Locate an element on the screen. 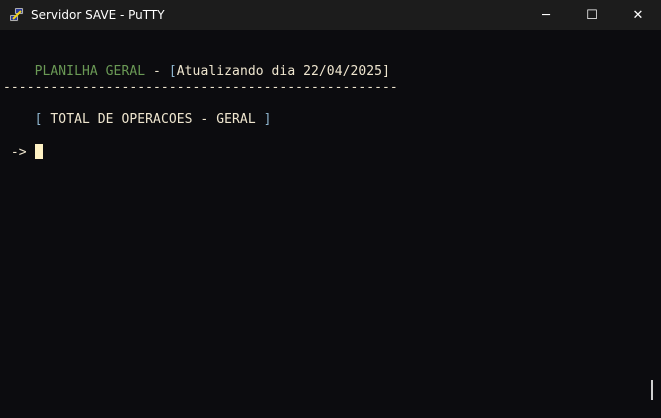  update-date: Atualizando dia 22/04/2025 is located at coordinates (279, 71).